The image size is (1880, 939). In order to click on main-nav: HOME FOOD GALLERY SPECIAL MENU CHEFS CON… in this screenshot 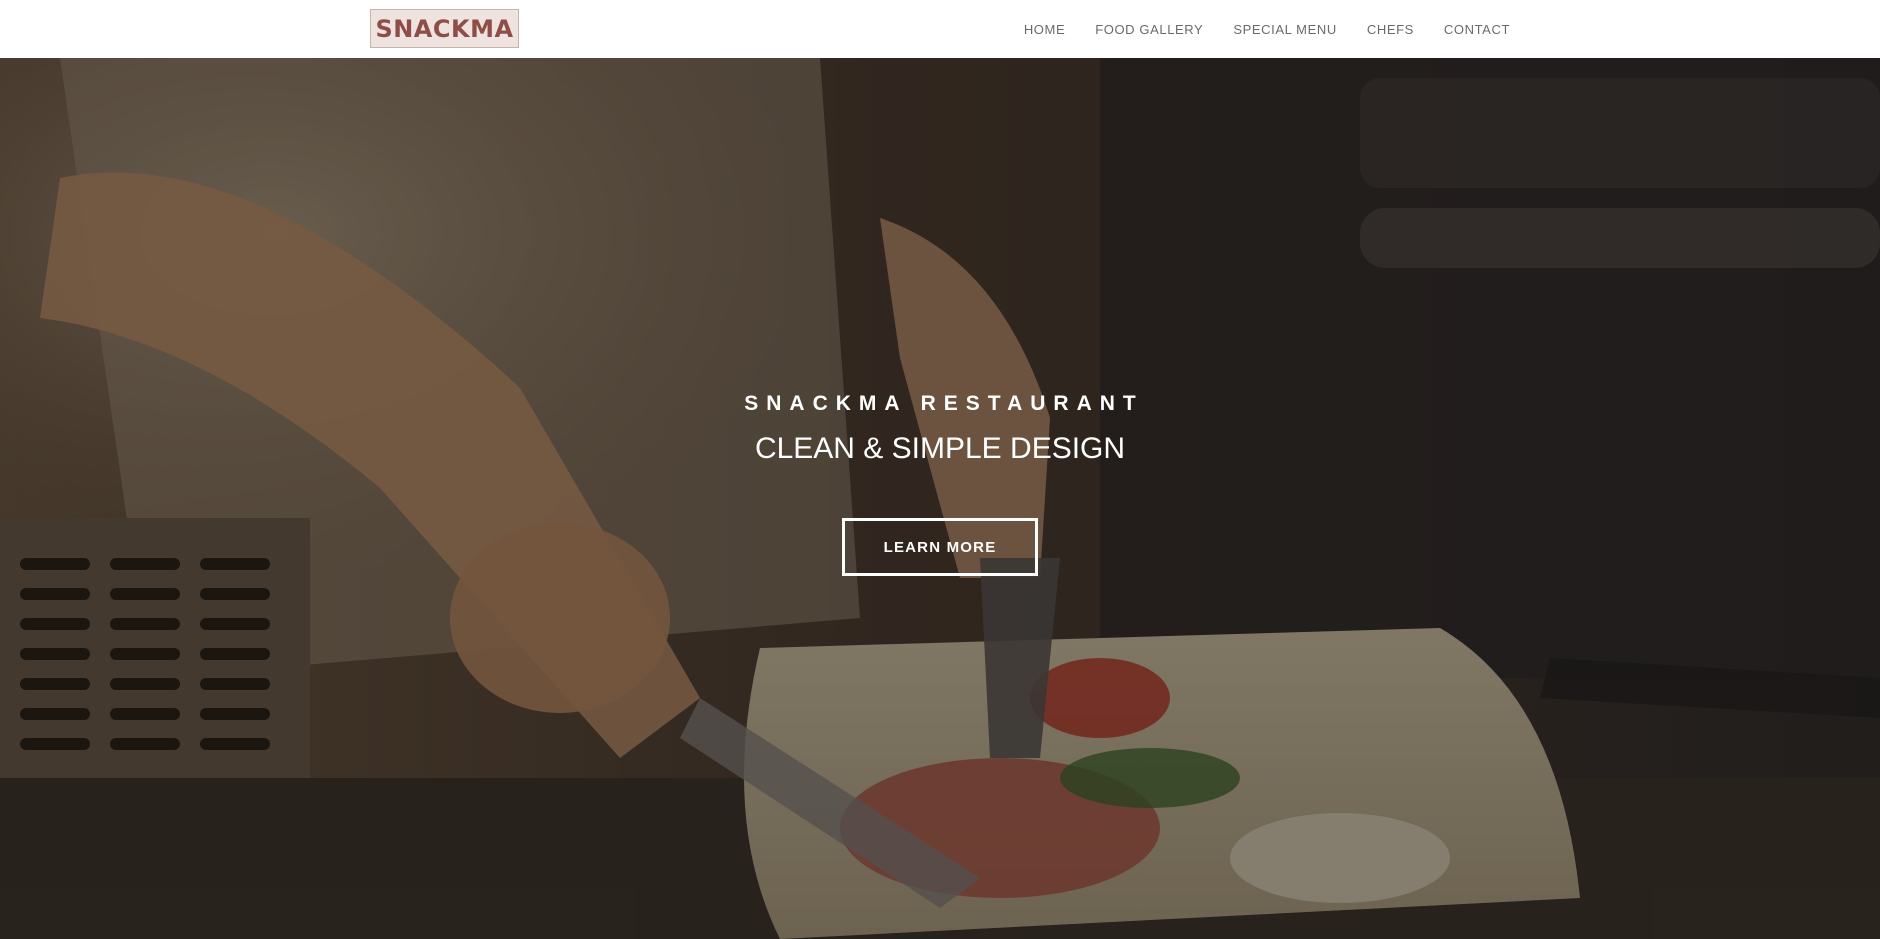, I will do `click(1267, 29)`.